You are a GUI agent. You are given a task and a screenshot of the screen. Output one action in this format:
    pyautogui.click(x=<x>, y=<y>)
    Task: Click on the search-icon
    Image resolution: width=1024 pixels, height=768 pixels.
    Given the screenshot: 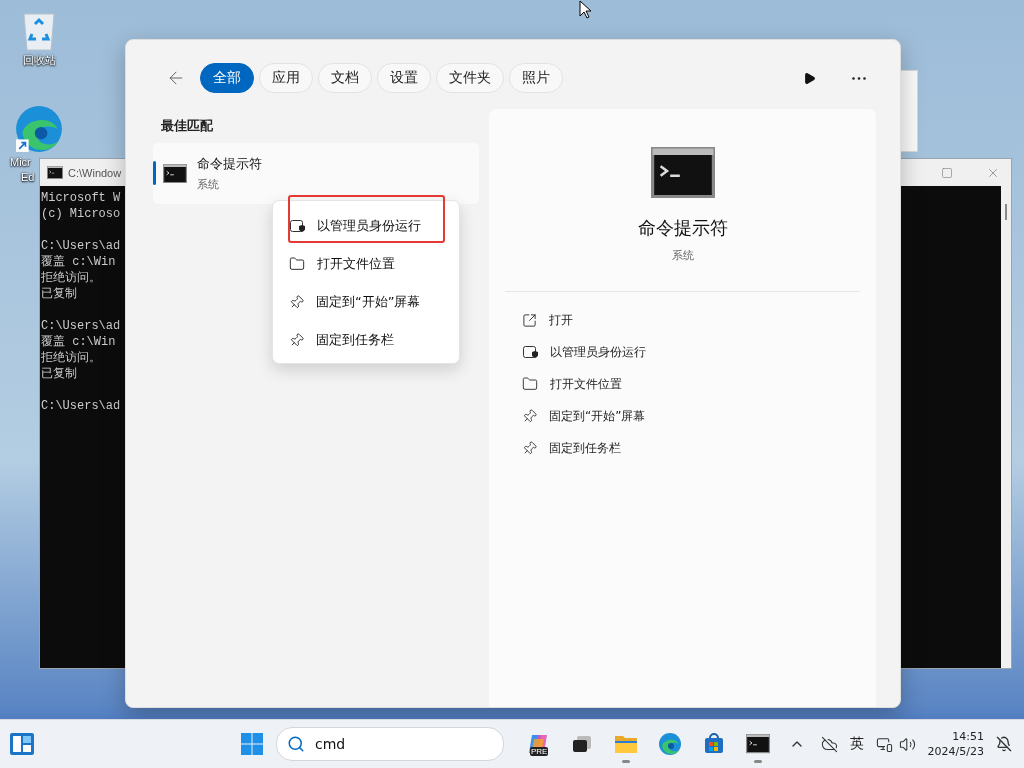 What is the action you would take?
    pyautogui.click(x=296, y=744)
    